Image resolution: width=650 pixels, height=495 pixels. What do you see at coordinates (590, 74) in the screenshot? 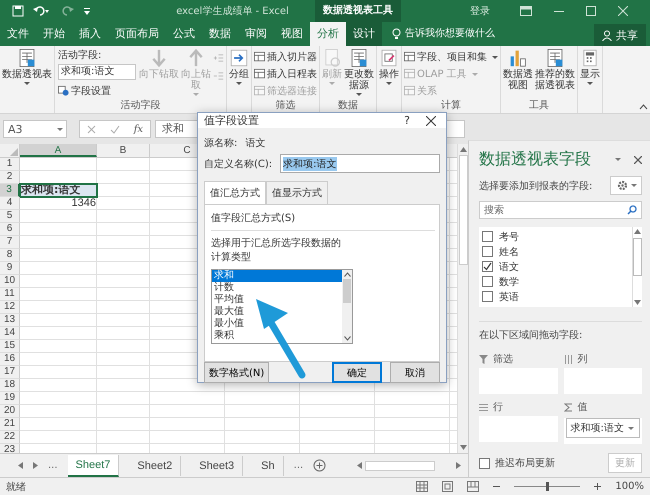
I see `ribbon-button: 显示` at bounding box center [590, 74].